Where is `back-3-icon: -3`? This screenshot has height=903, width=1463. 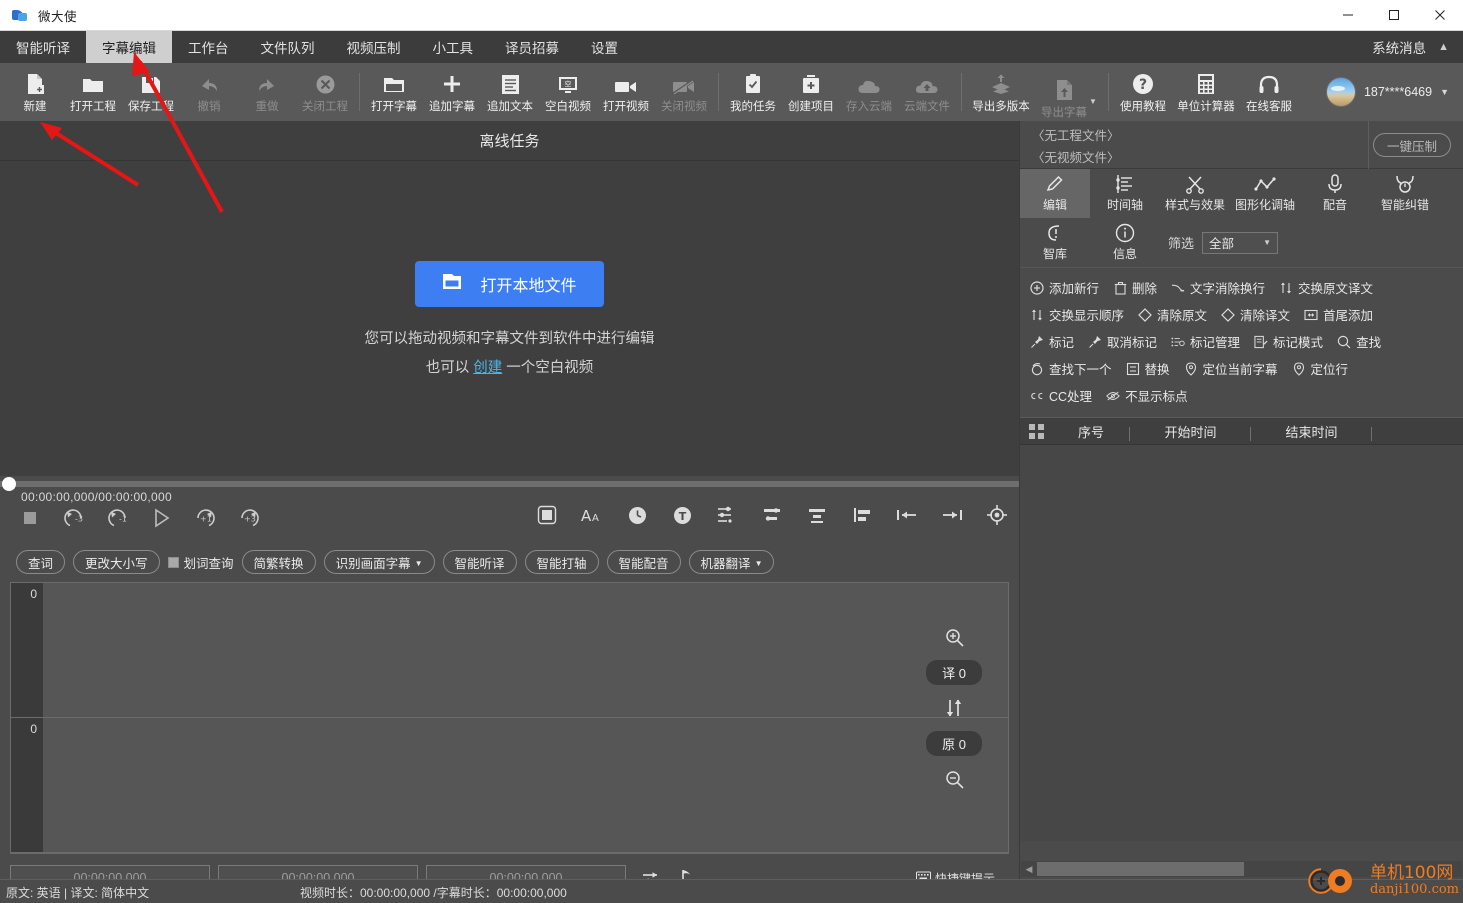
back-3-icon: -3 is located at coordinates (74, 518).